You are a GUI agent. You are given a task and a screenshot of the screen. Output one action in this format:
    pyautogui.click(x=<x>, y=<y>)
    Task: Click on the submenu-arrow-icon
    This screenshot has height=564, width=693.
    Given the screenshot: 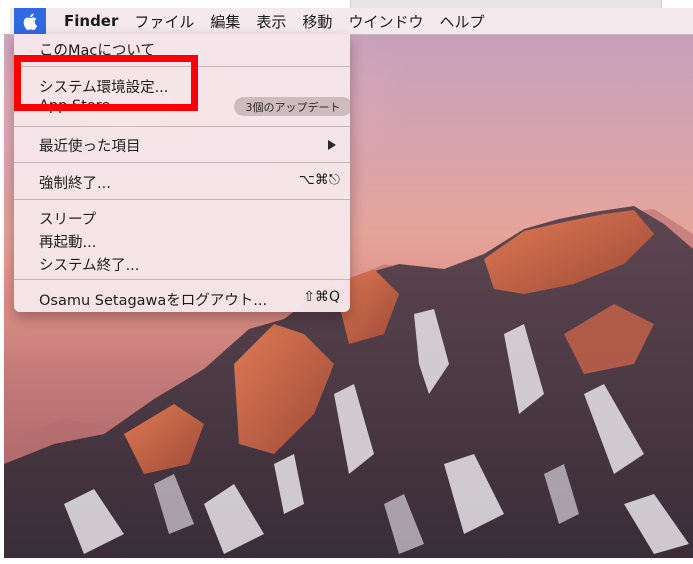 What is the action you would take?
    pyautogui.click(x=332, y=145)
    